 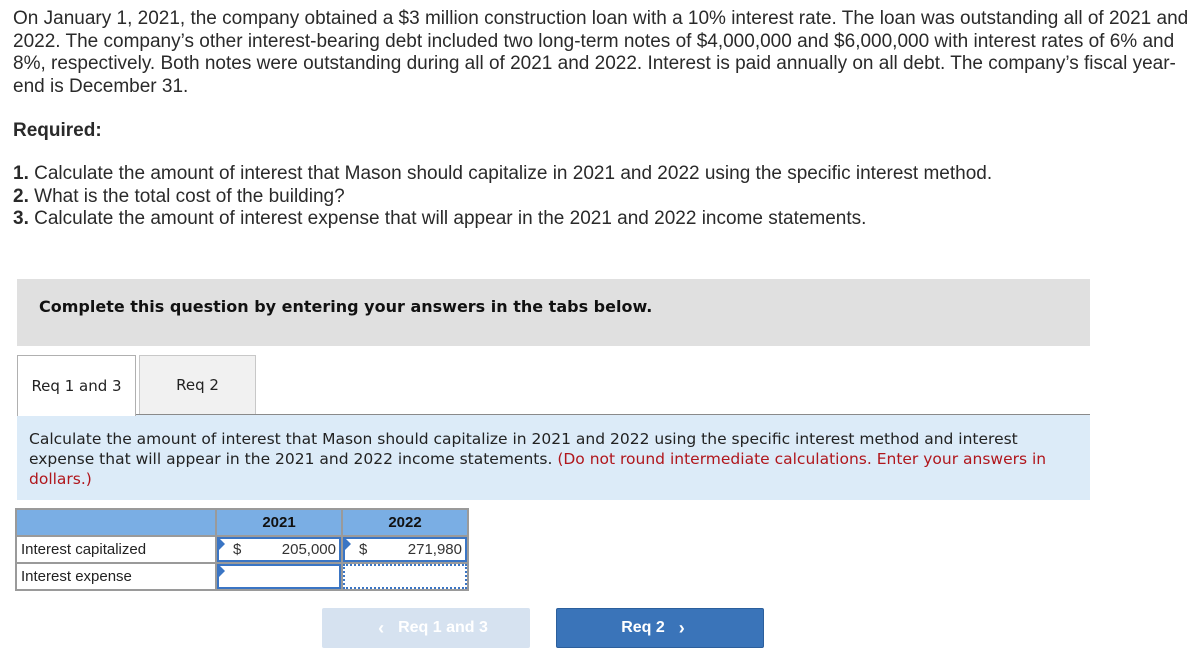 I want to click on column-header-label, so click(x=116, y=522).